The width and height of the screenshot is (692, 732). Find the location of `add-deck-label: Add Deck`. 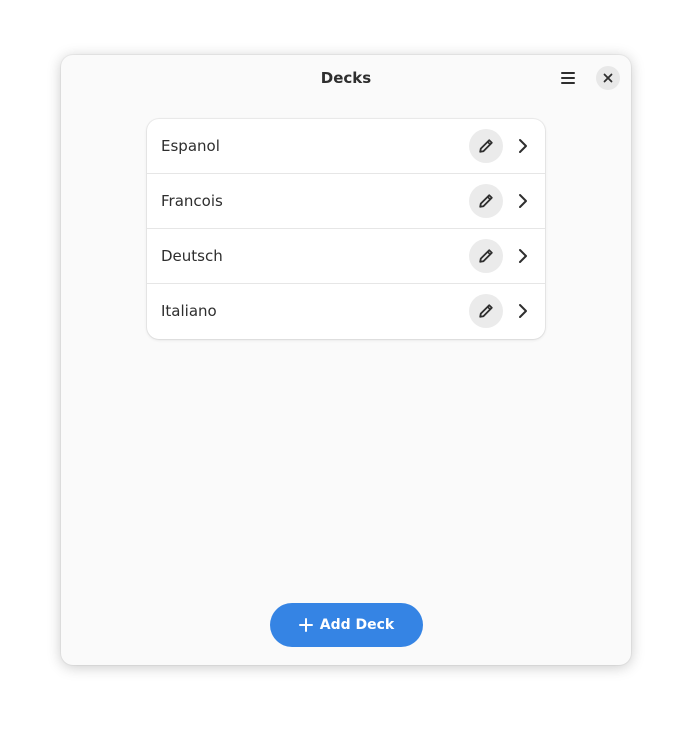

add-deck-label: Add Deck is located at coordinates (357, 625).